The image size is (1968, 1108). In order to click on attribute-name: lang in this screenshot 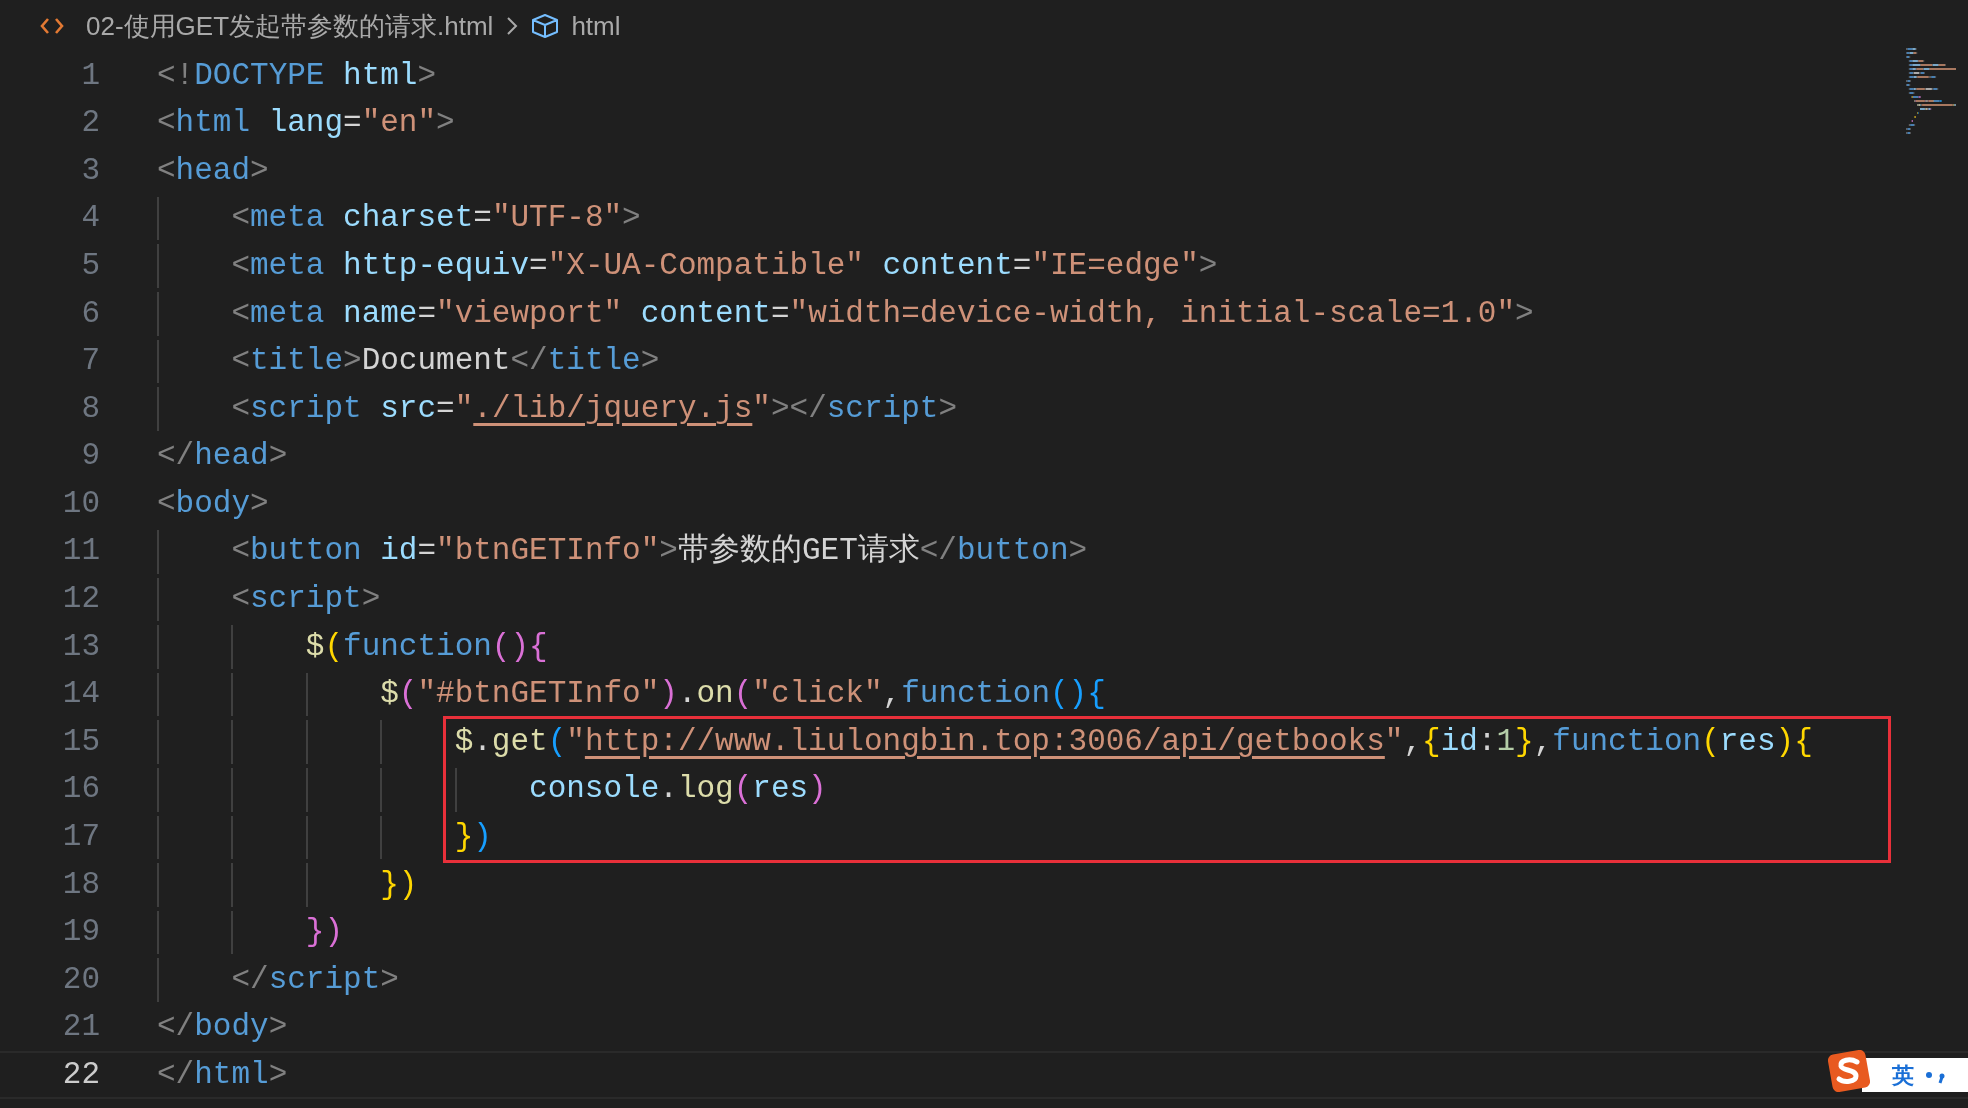, I will do `click(305, 123)`.